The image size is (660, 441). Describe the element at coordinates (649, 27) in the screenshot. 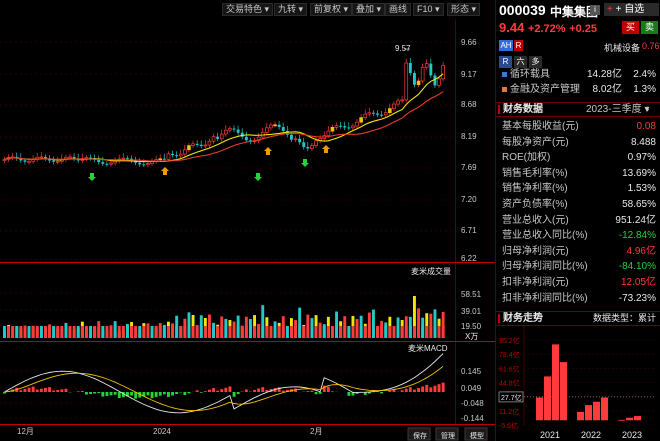

I see `sell-button: 卖` at that location.